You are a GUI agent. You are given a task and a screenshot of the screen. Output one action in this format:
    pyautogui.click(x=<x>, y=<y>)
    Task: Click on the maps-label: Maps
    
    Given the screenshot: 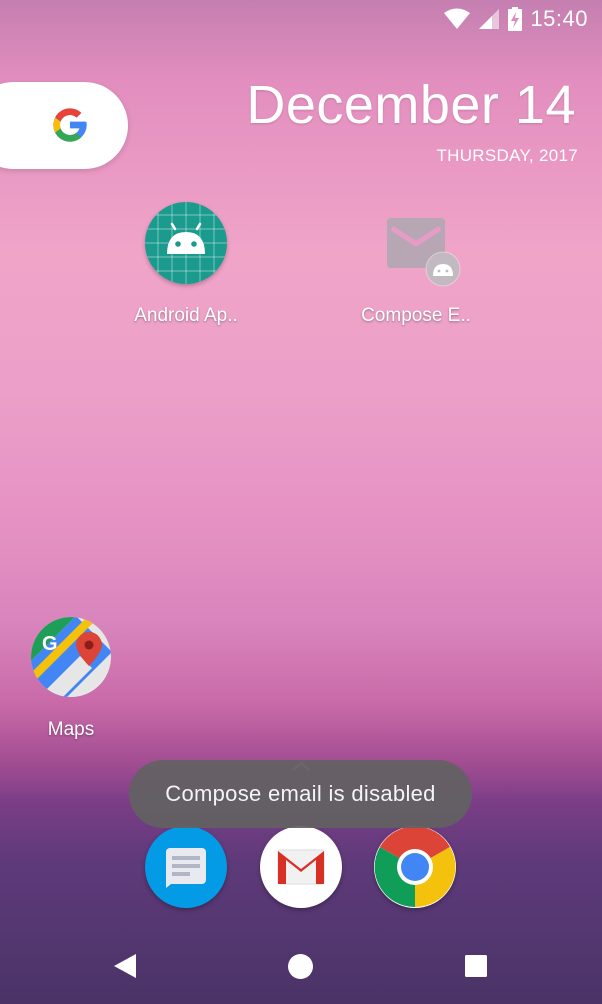 What is the action you would take?
    pyautogui.click(x=78, y=730)
    